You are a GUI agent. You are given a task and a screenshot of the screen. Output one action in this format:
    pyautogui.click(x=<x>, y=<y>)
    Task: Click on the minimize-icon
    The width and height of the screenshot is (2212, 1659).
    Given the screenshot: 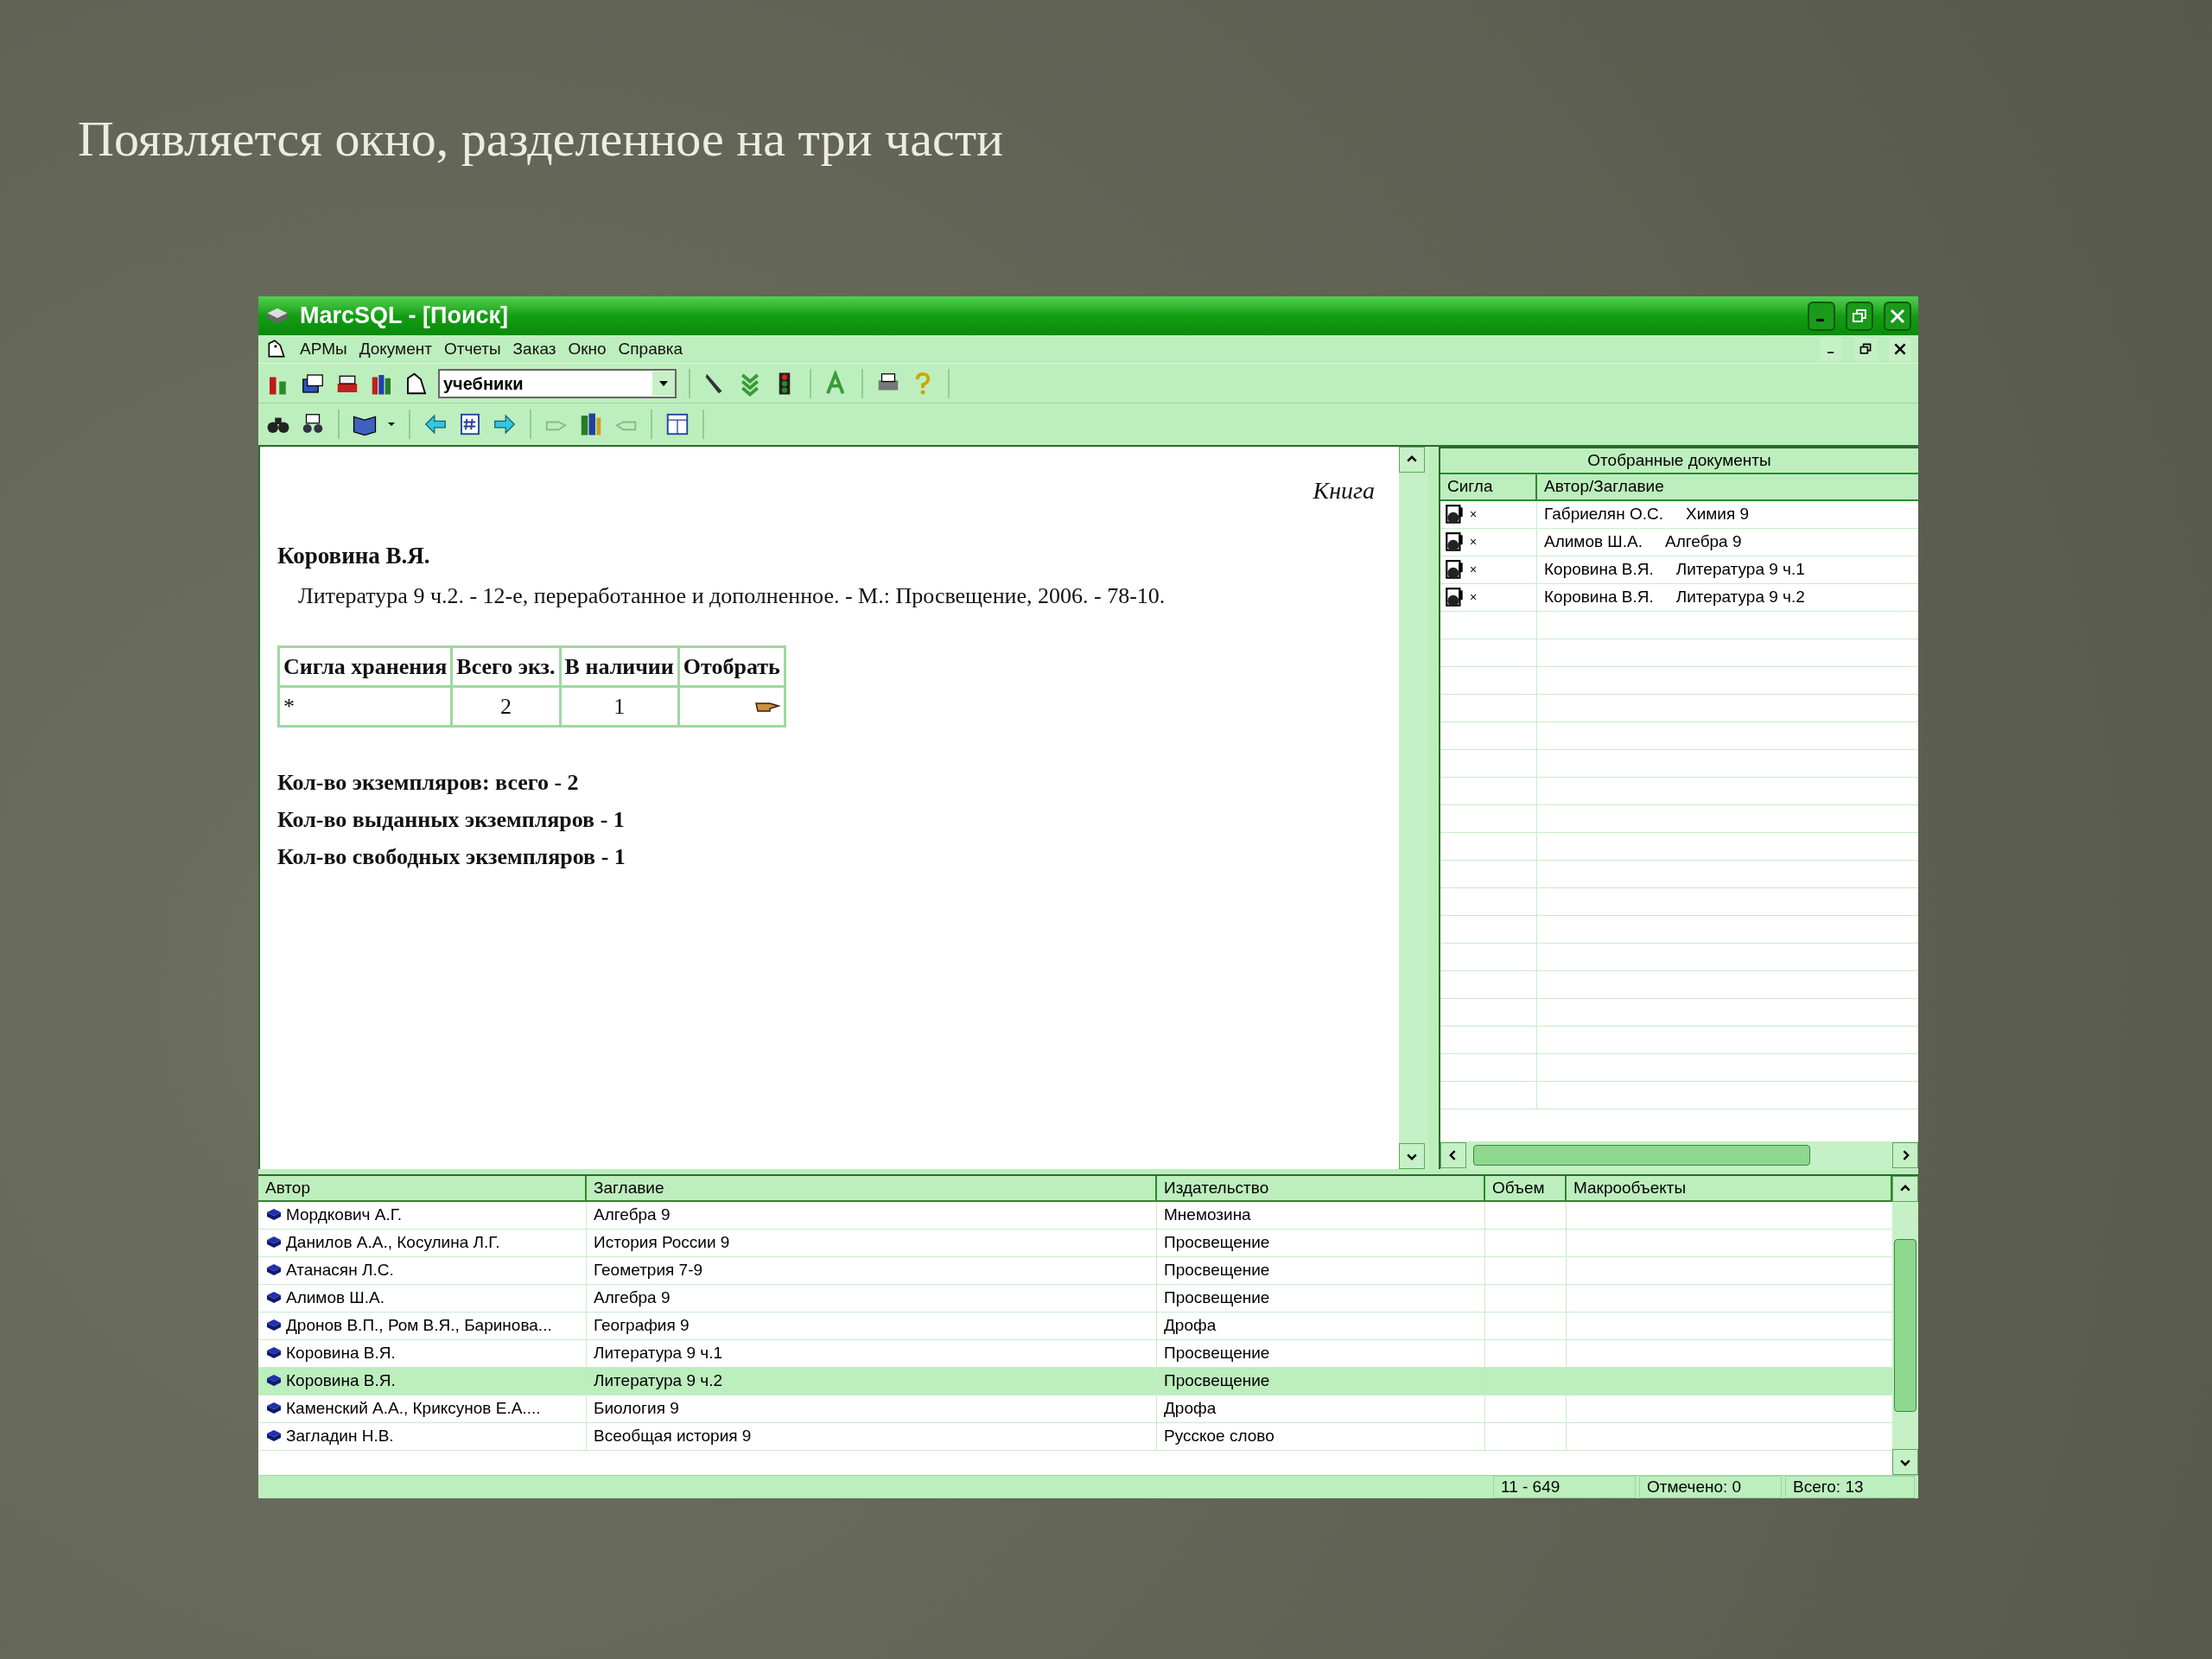 What is the action you would take?
    pyautogui.click(x=1821, y=316)
    